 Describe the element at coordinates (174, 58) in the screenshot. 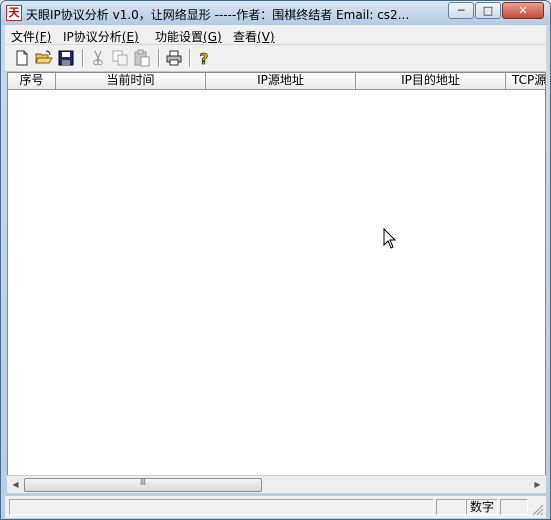

I see `print-icon` at that location.